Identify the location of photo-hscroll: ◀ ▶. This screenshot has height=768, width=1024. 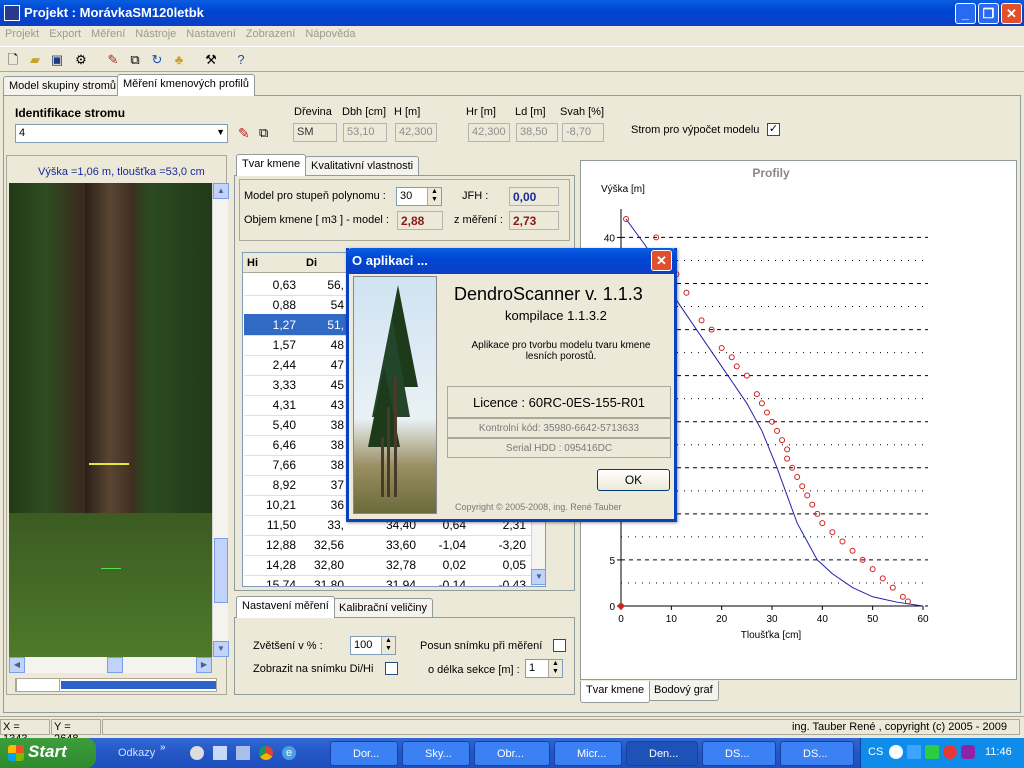
(110, 665).